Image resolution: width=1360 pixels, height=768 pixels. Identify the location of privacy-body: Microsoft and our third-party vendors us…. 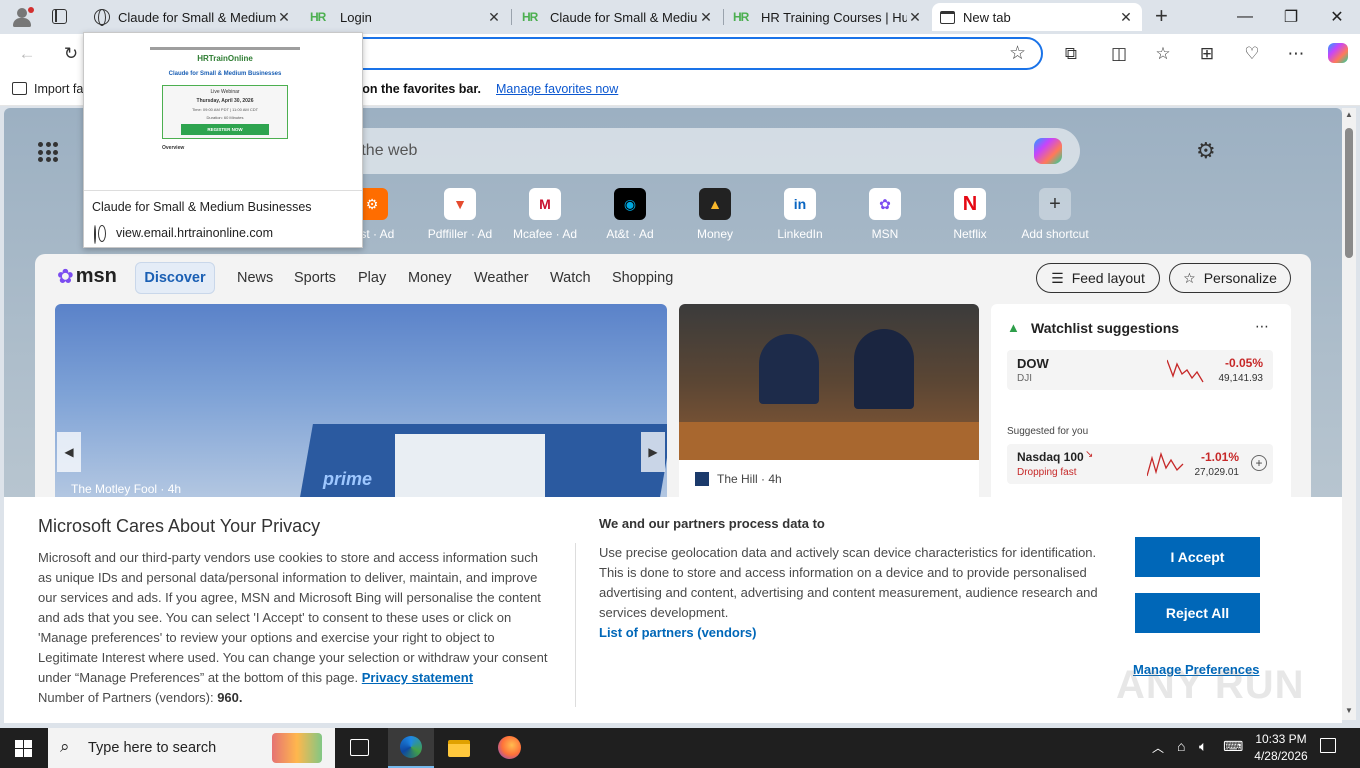
(293, 617).